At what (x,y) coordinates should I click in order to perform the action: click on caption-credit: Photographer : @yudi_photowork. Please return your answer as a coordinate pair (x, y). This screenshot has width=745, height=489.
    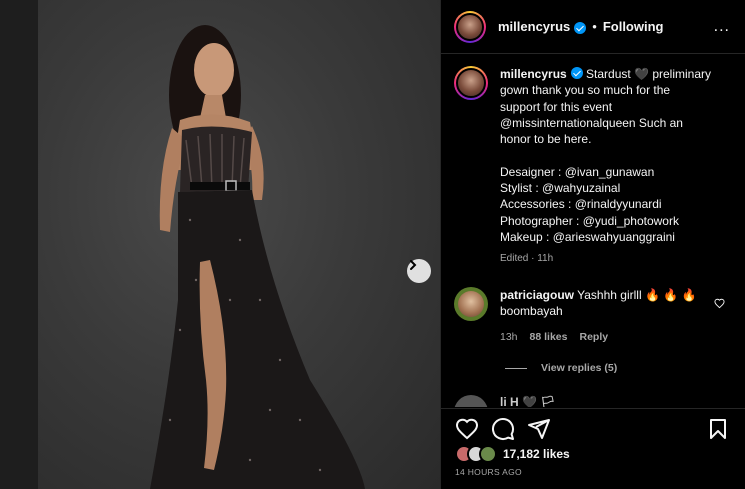
    Looking at the image, I should click on (605, 221).